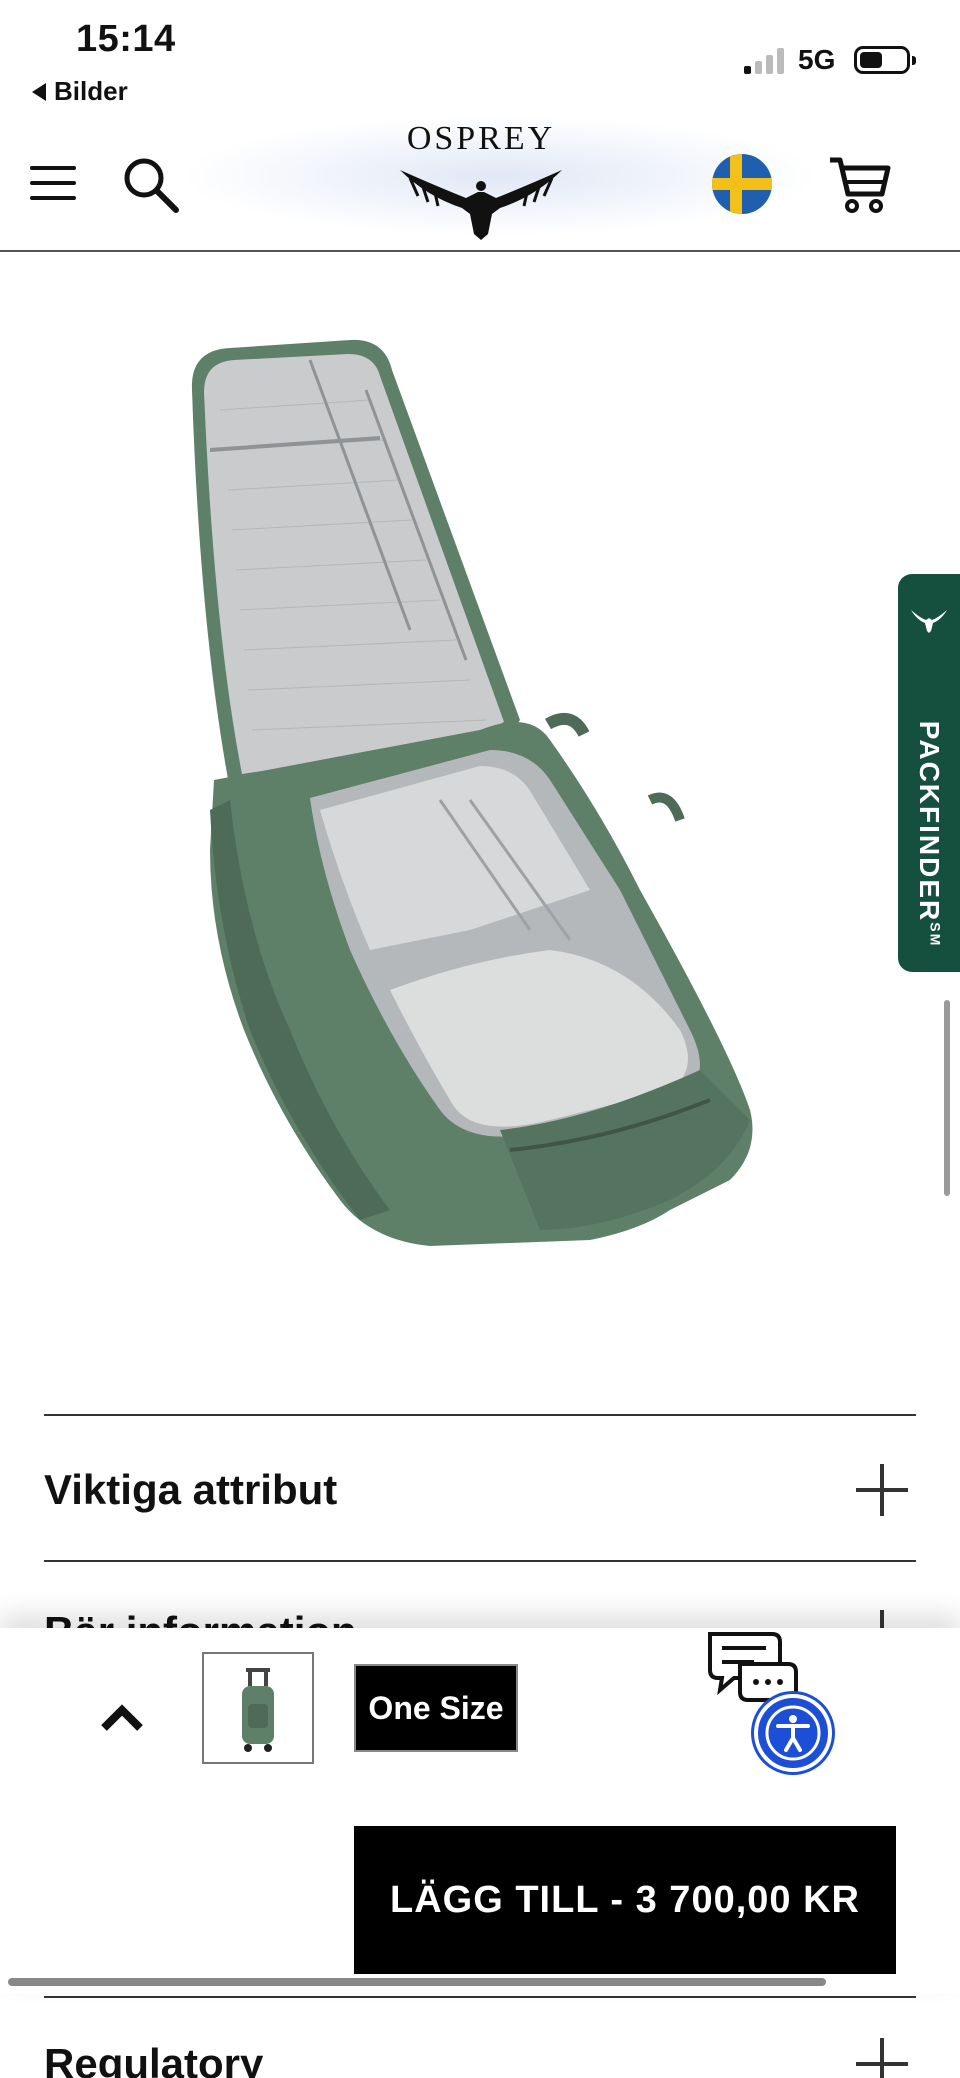 The width and height of the screenshot is (960, 2078). What do you see at coordinates (480, 58) in the screenshot?
I see `status-bar: 15:14 Bilder 5G` at bounding box center [480, 58].